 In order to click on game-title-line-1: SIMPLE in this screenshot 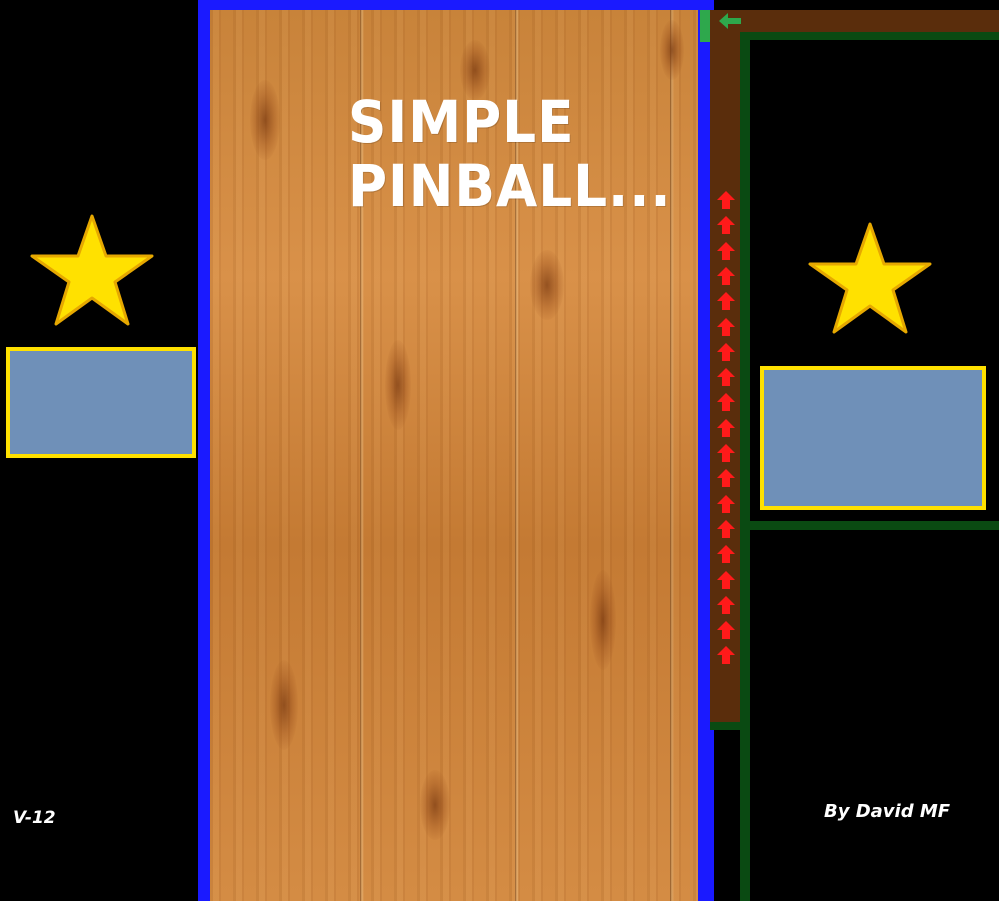, I will do `click(461, 122)`.